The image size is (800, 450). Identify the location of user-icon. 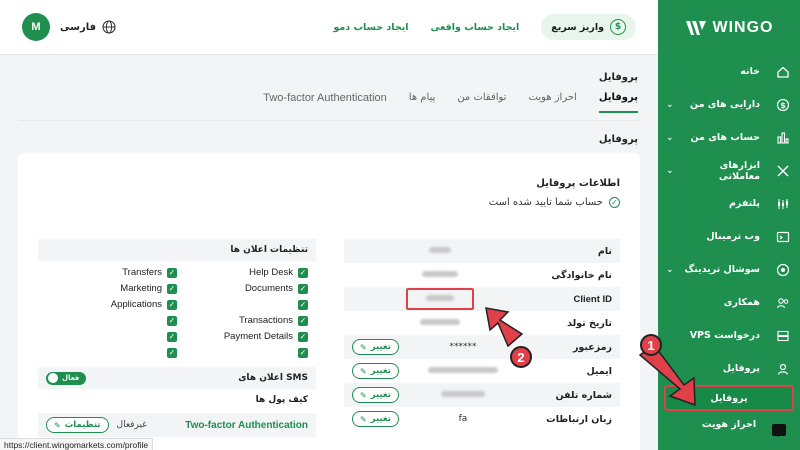
(783, 369).